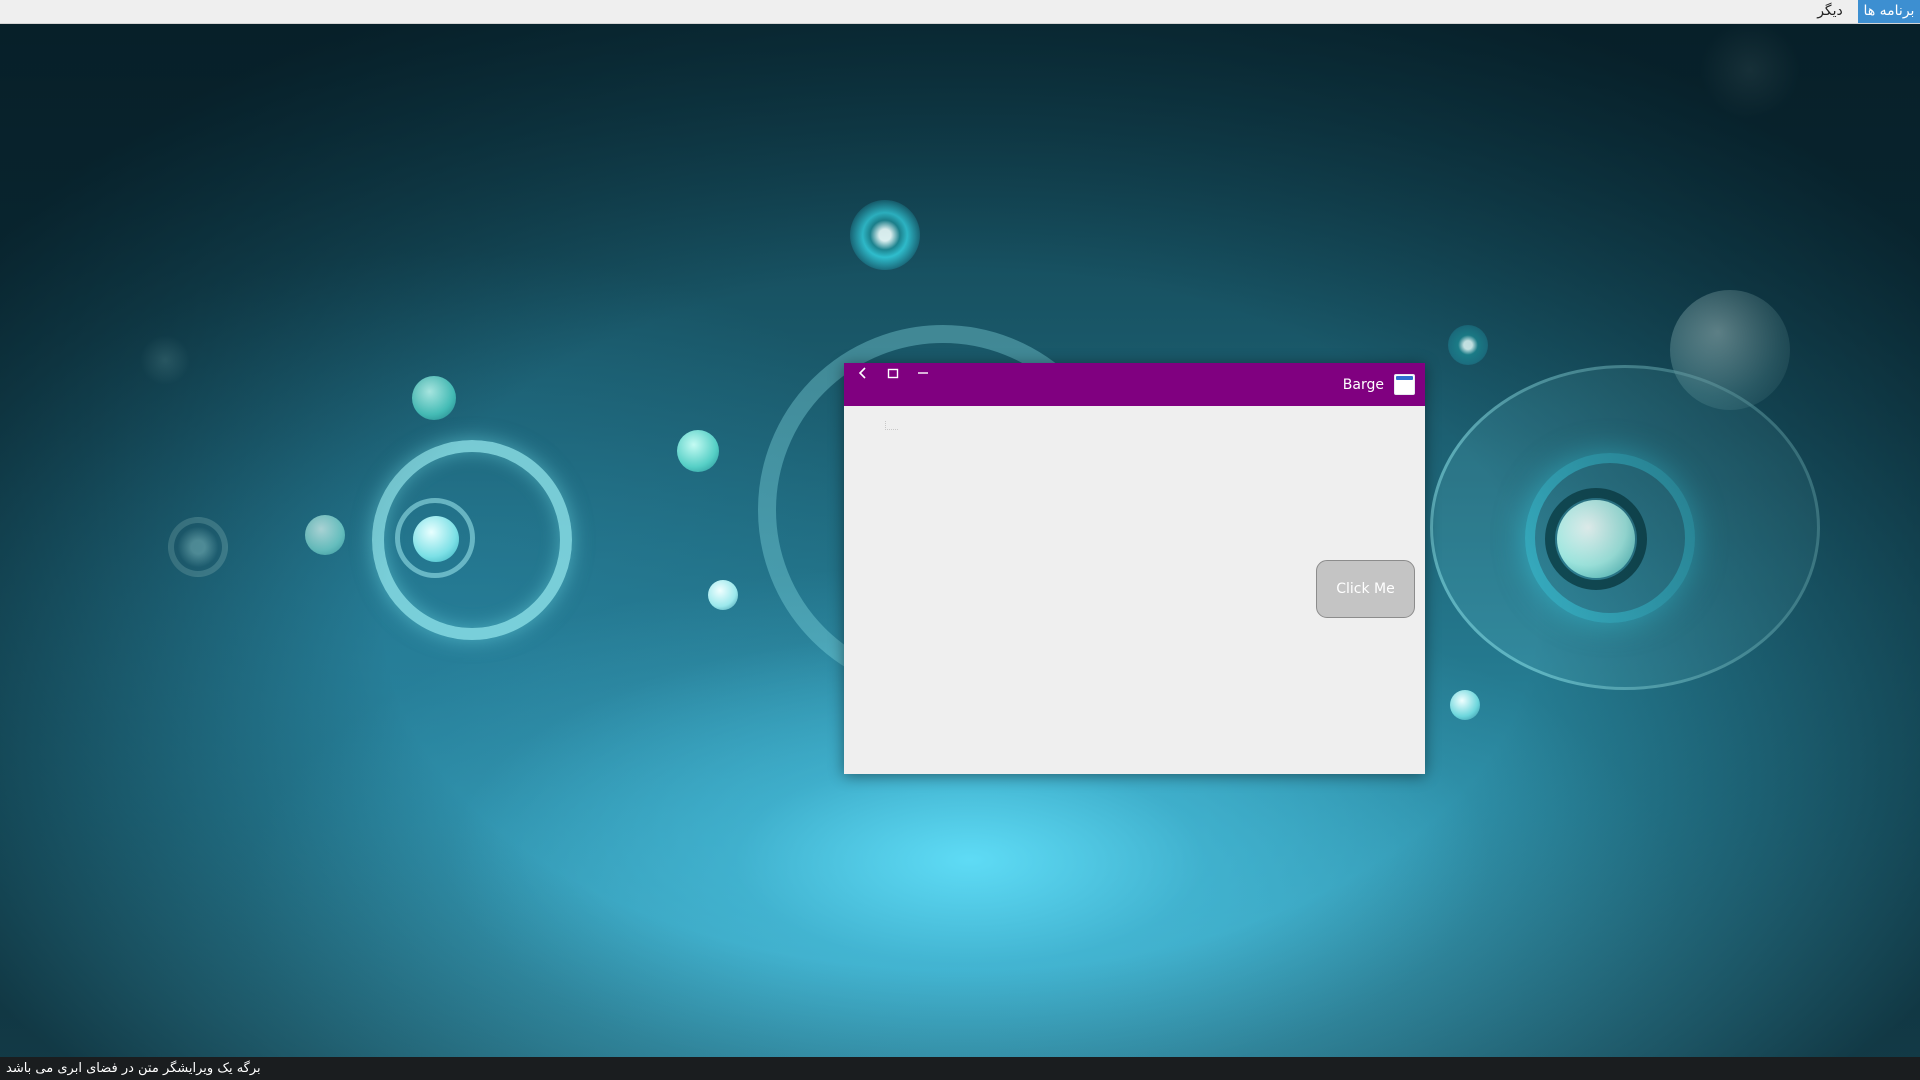  What do you see at coordinates (960, 12) in the screenshot?
I see `top-panel: دیگر برنامه ها` at bounding box center [960, 12].